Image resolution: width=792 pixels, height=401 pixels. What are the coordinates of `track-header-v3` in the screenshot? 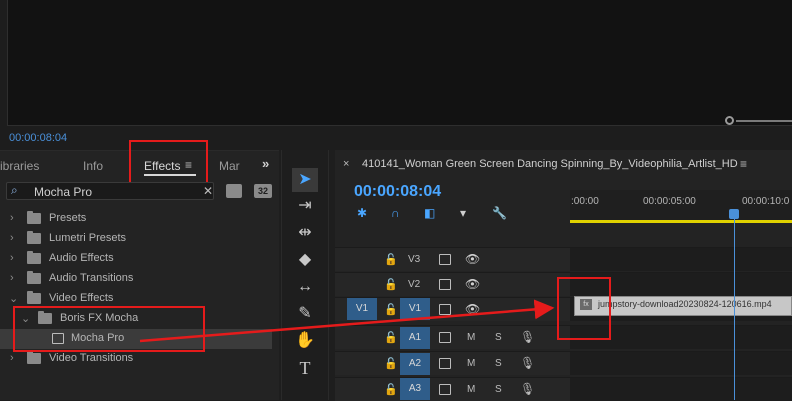 It's located at (452, 259).